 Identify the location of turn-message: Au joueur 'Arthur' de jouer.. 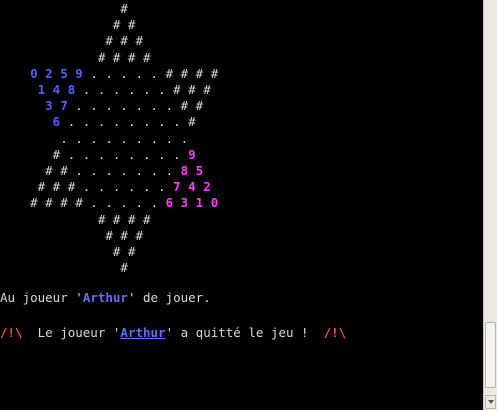
(105, 298).